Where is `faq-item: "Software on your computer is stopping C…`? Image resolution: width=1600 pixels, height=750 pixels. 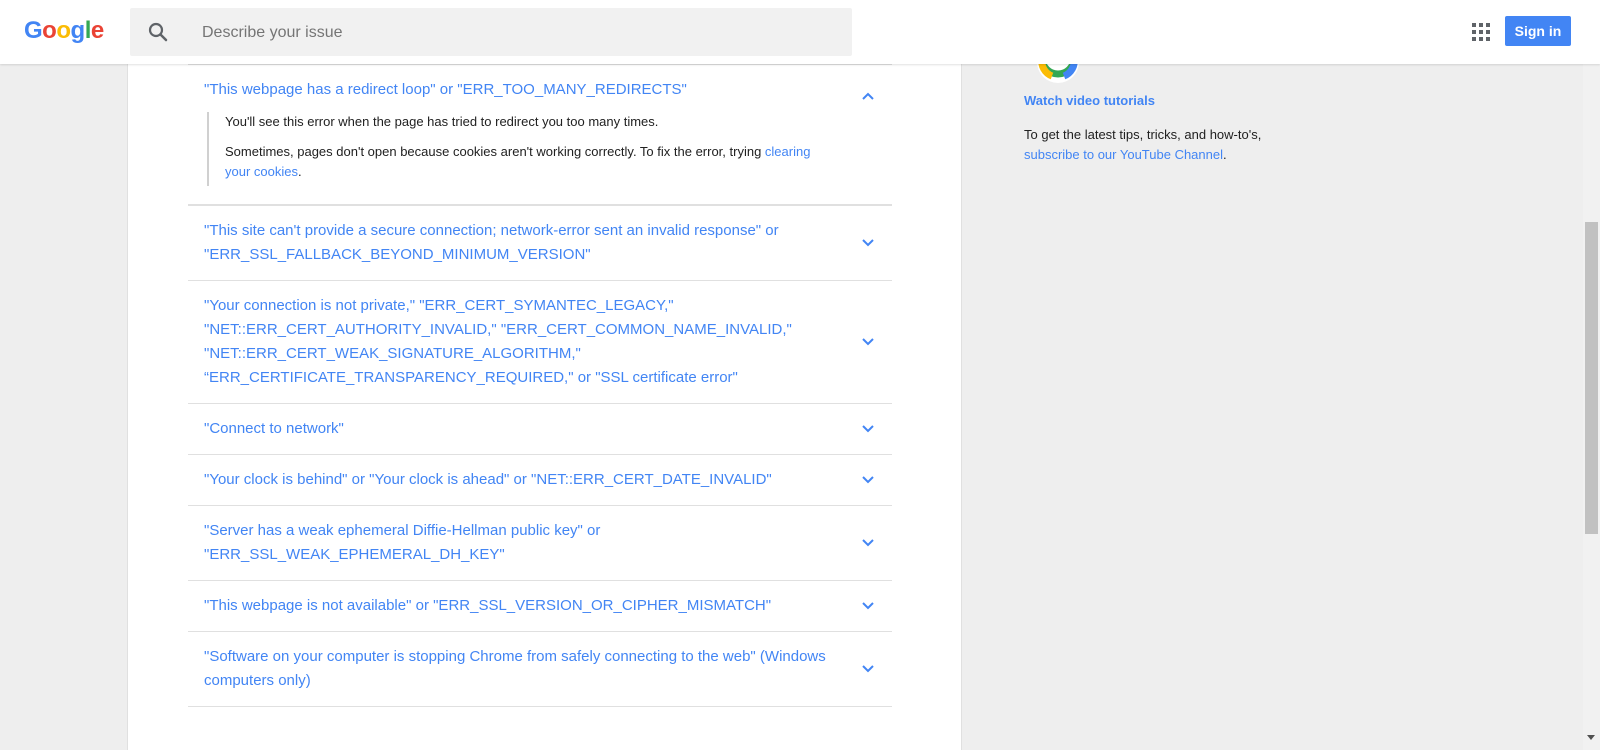
faq-item: "Software on your computer is stopping C… is located at coordinates (540, 669).